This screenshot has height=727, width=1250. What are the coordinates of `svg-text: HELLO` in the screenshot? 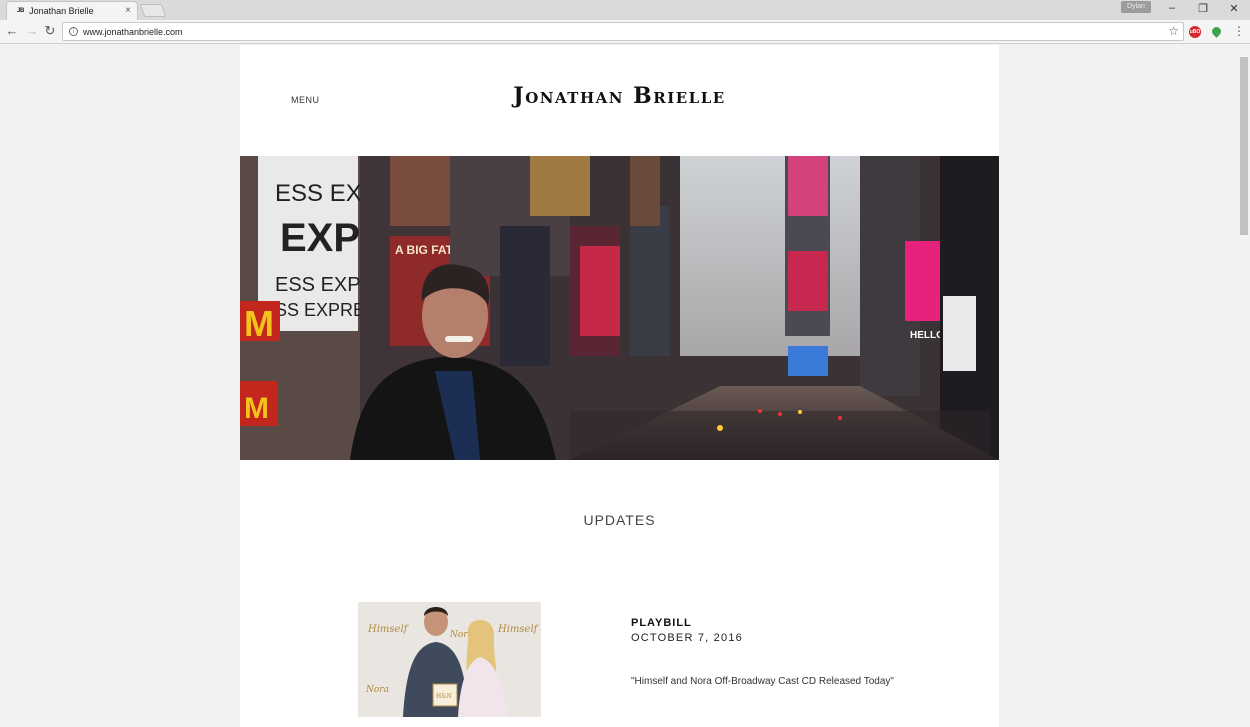 It's located at (927, 335).